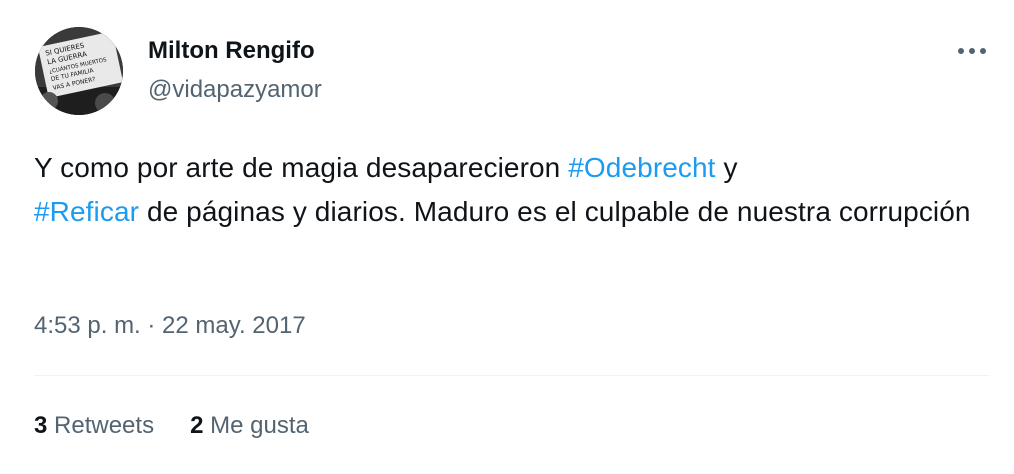 Image resolution: width=1014 pixels, height=474 pixels. Describe the element at coordinates (170, 326) in the screenshot. I see `tweet-timestamp: 4:53 p. m. · 22 may. 2017` at that location.